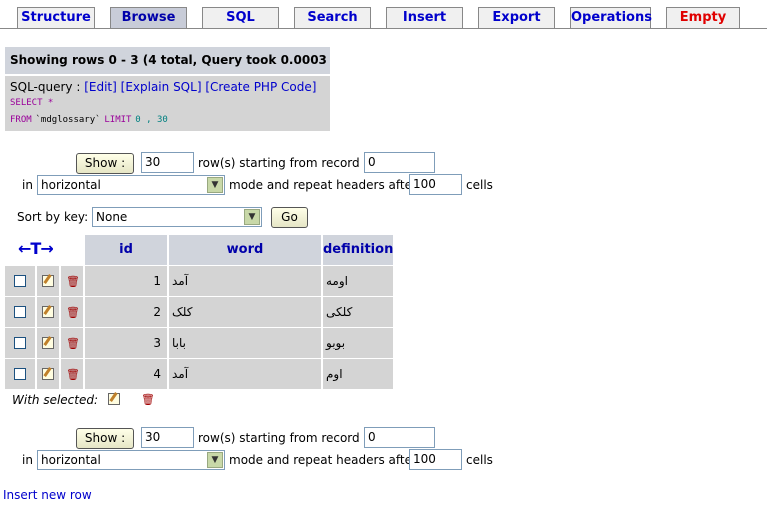  Describe the element at coordinates (21, 120) in the screenshot. I see `sql-from-keyword: FROM` at that location.